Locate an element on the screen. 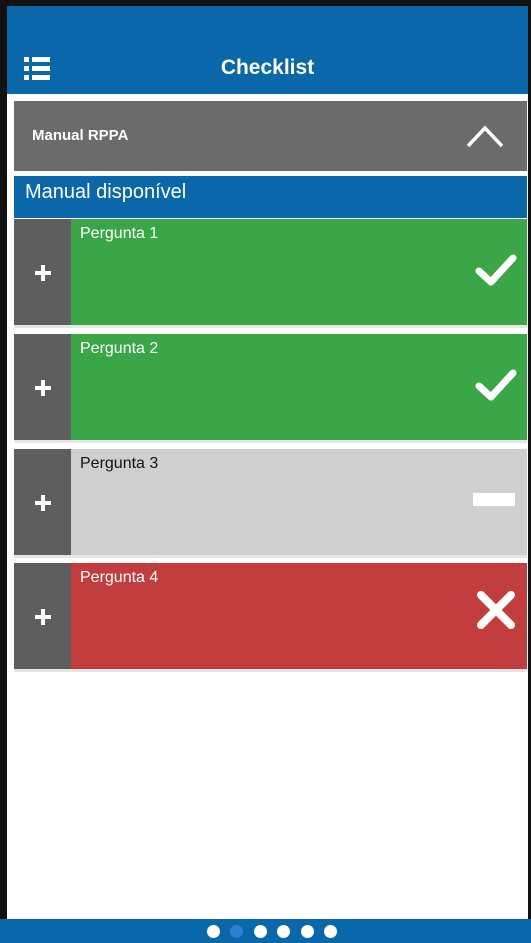  close-icon is located at coordinates (496, 610).